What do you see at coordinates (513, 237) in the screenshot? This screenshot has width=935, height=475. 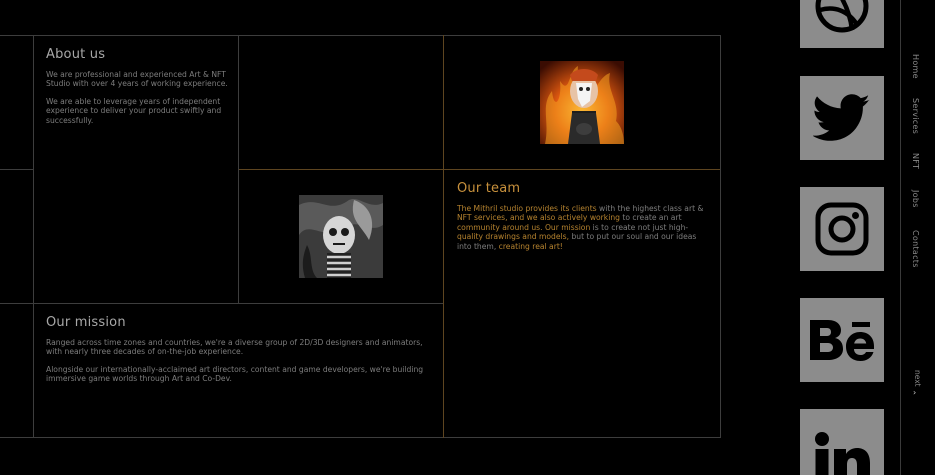 I see `team-text-highlight-4: quality drawings and models,` at bounding box center [513, 237].